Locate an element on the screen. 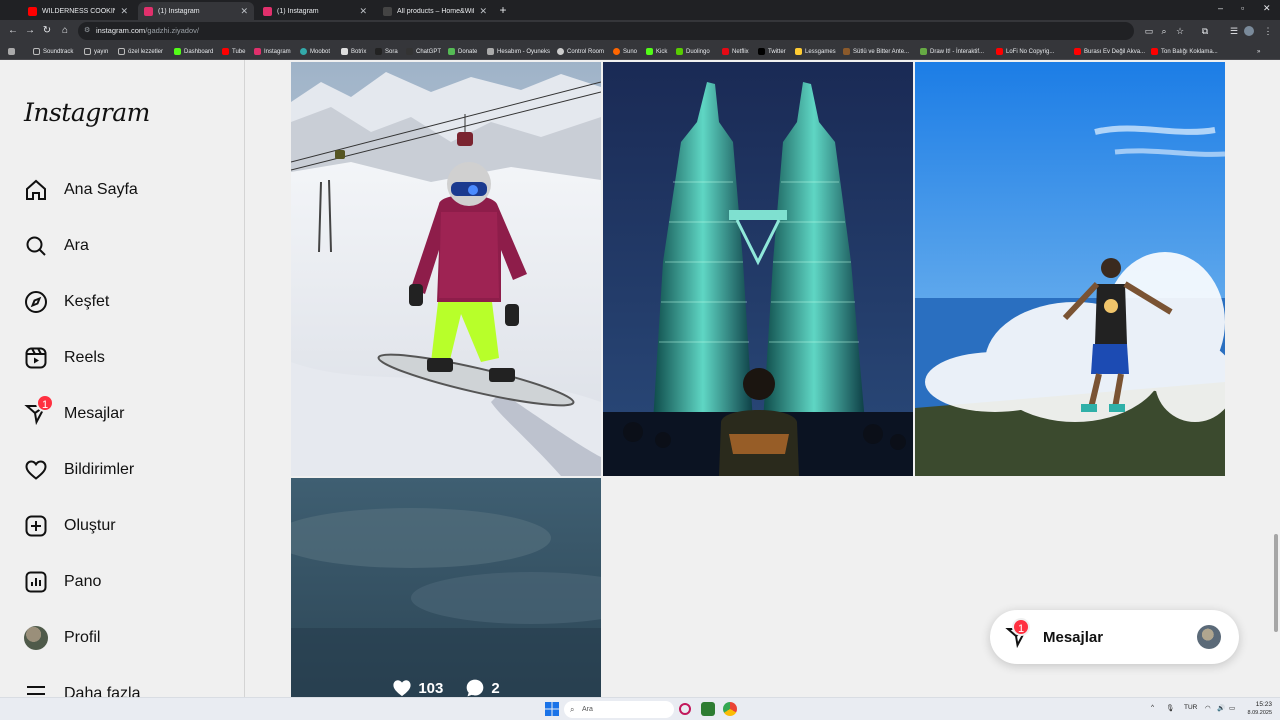  bookmark-item: Dashboard is located at coordinates (193, 51).